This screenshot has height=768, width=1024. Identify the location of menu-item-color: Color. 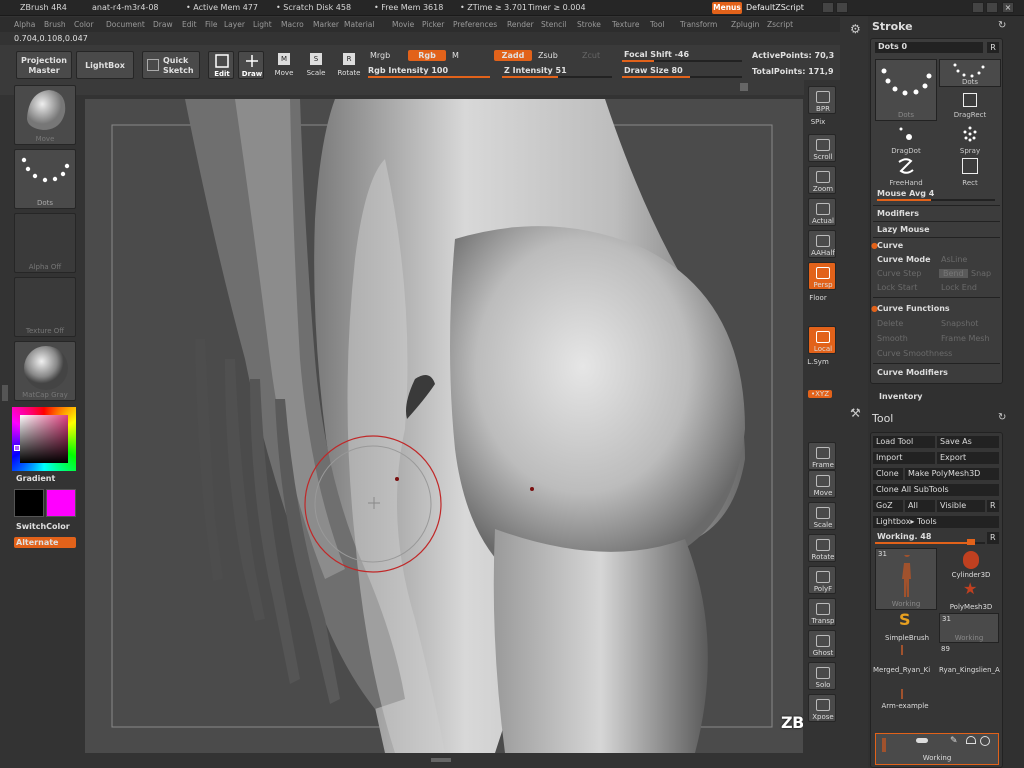
(84, 24).